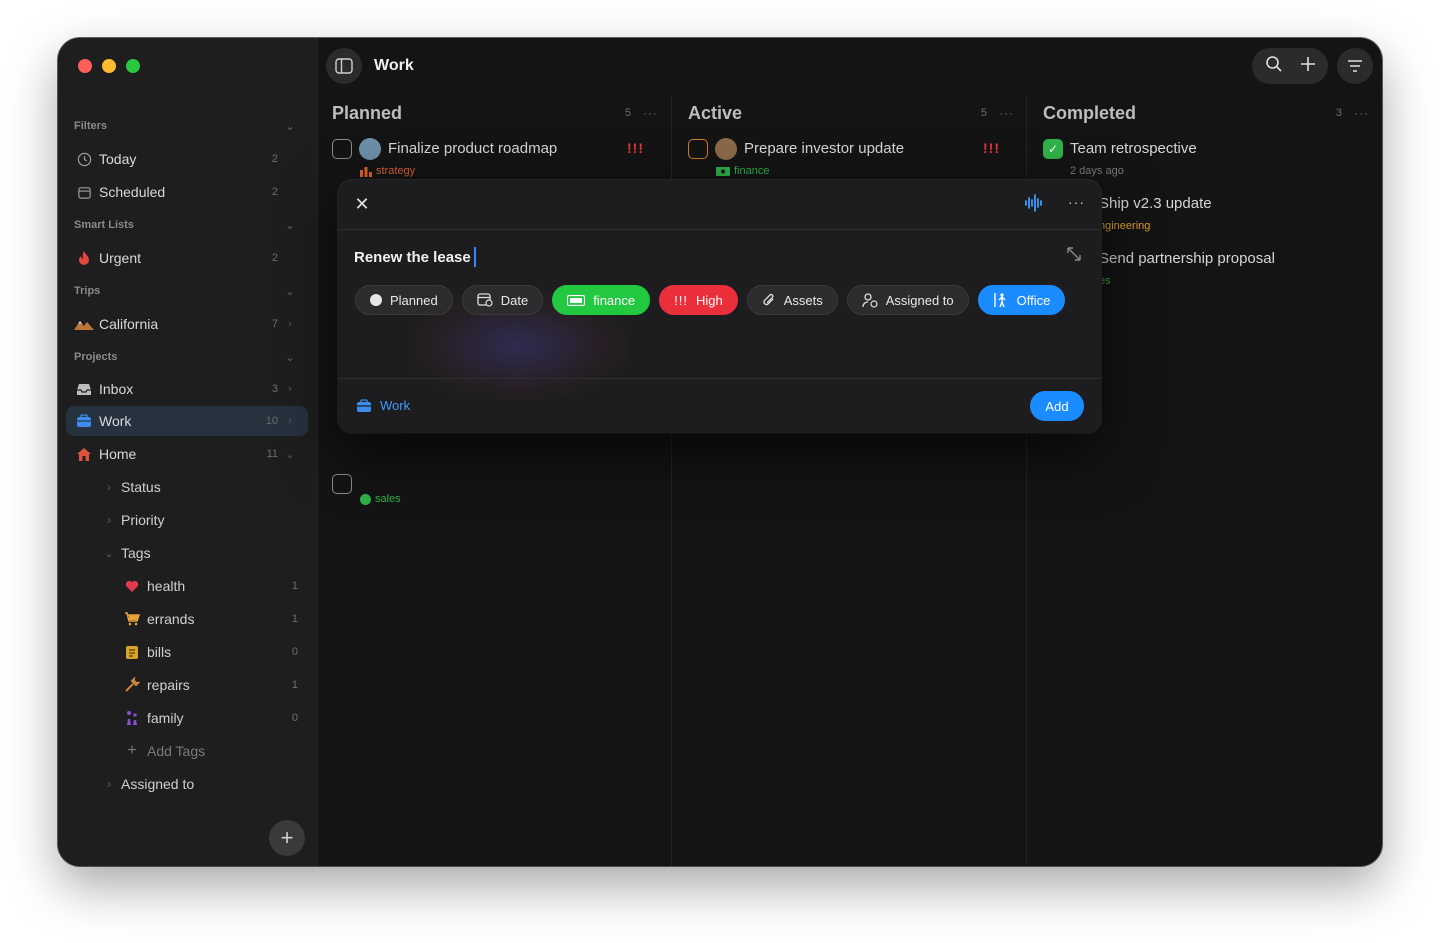  Describe the element at coordinates (1033, 203) in the screenshot. I see `waveform-icon` at that location.